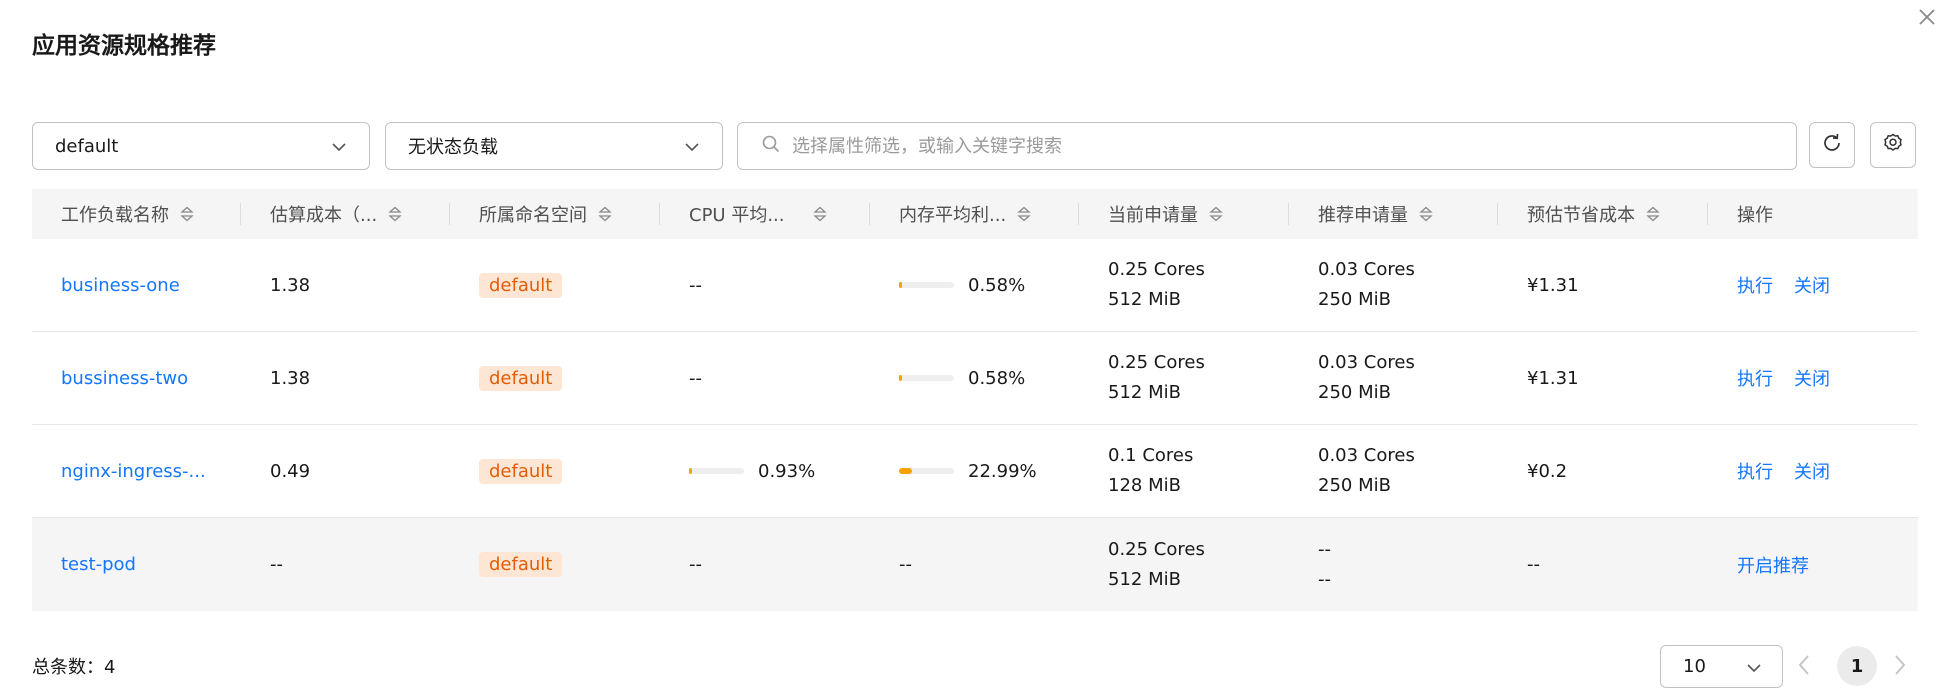  I want to click on memory-usage: 0.58%, so click(974, 285).